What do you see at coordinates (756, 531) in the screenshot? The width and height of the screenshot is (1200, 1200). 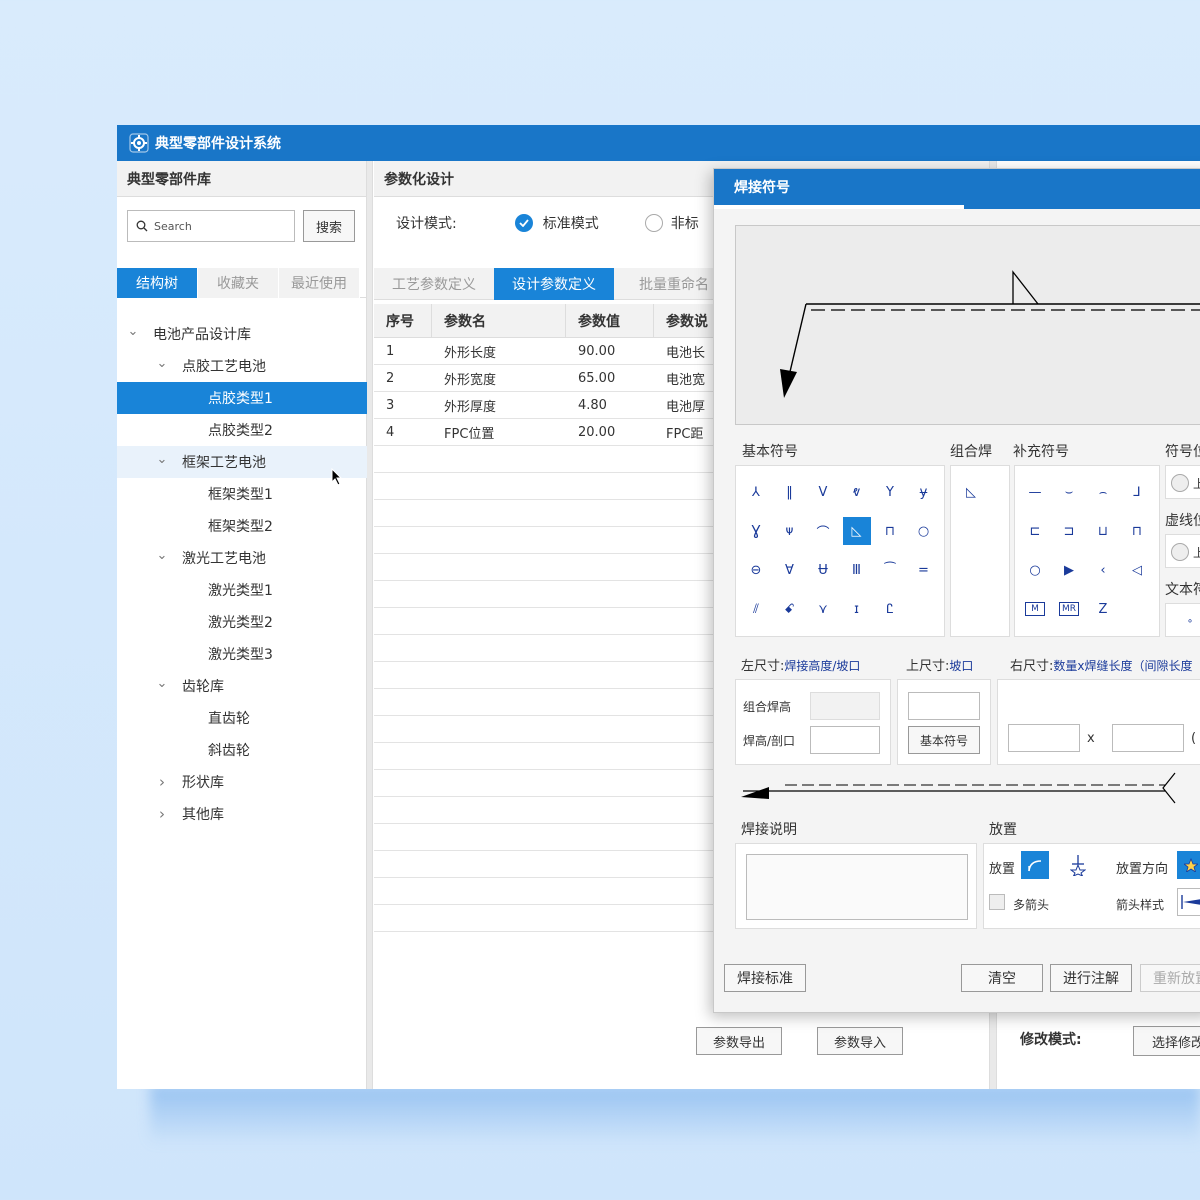 I see `basic-weld-symbol: Ɣ` at bounding box center [756, 531].